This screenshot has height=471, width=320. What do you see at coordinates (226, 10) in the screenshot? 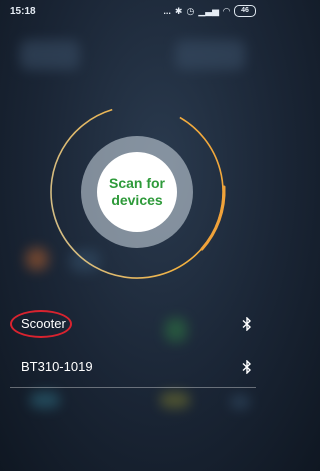
I see `wifi-icon: ◠` at bounding box center [226, 10].